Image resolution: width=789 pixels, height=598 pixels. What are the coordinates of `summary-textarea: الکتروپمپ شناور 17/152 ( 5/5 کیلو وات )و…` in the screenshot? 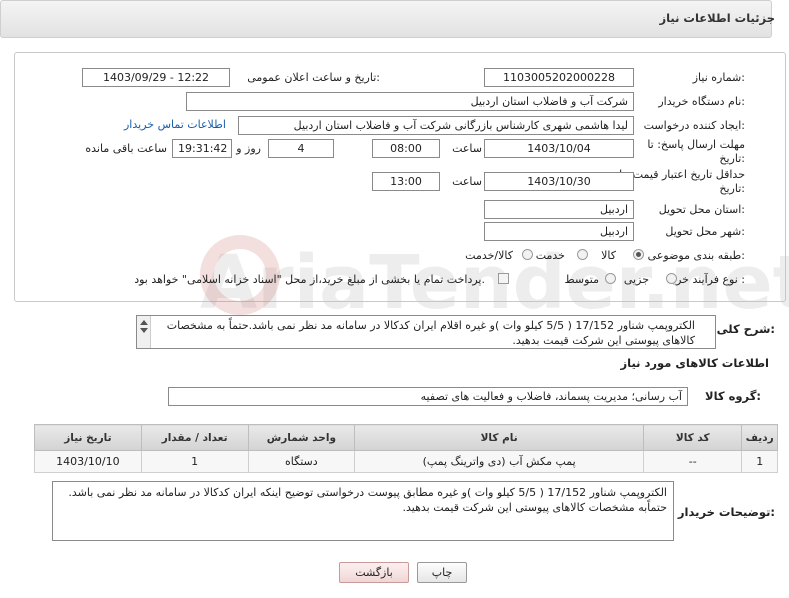 It's located at (426, 332).